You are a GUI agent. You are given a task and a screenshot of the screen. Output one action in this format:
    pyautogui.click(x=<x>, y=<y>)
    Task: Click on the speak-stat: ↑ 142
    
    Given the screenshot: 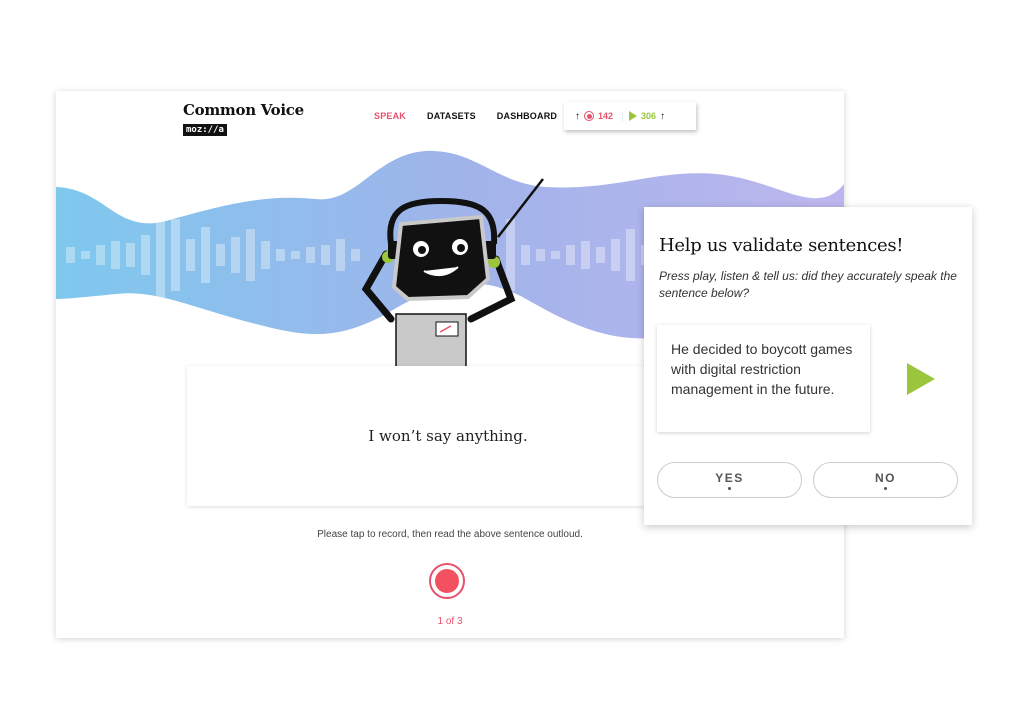 What is the action you would take?
    pyautogui.click(x=594, y=116)
    